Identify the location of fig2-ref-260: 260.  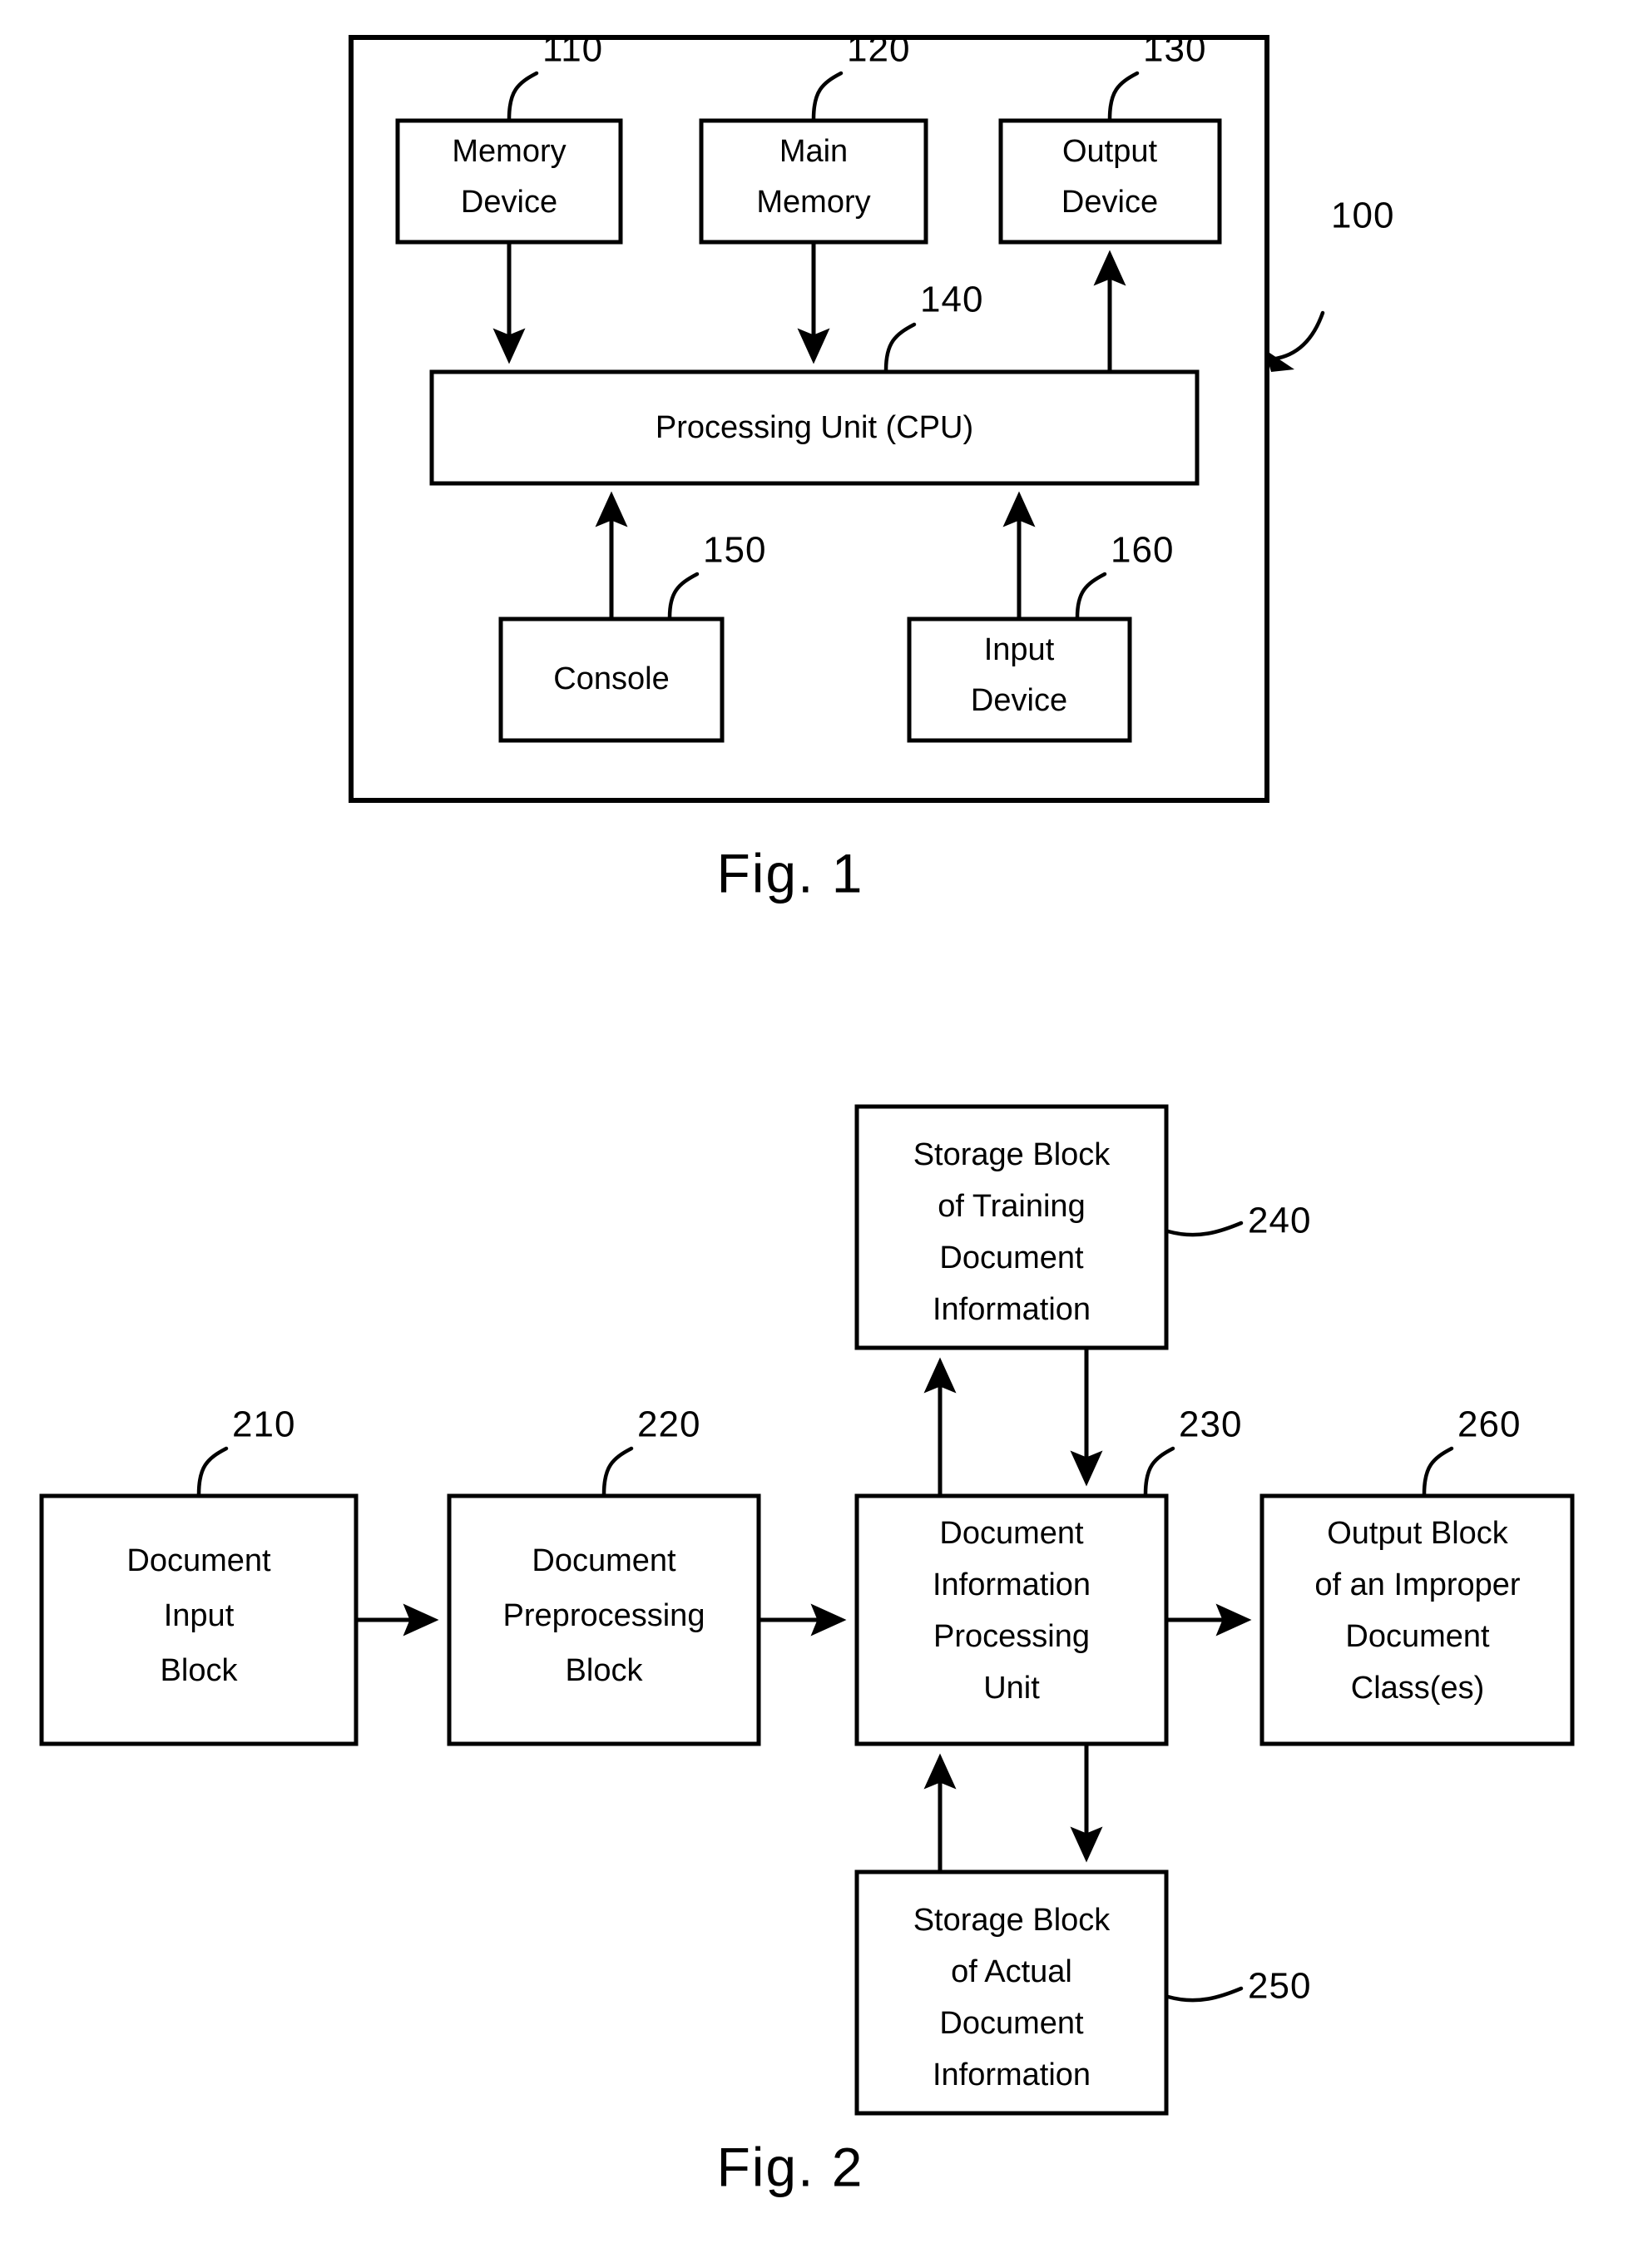
(1489, 1424).